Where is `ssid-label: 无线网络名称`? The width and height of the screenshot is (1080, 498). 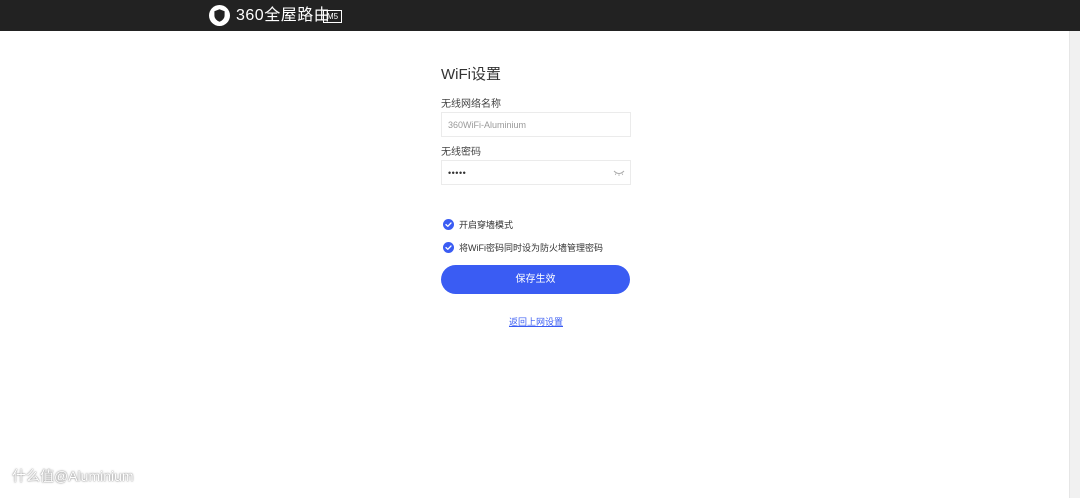
ssid-label: 无线网络名称 is located at coordinates (471, 104).